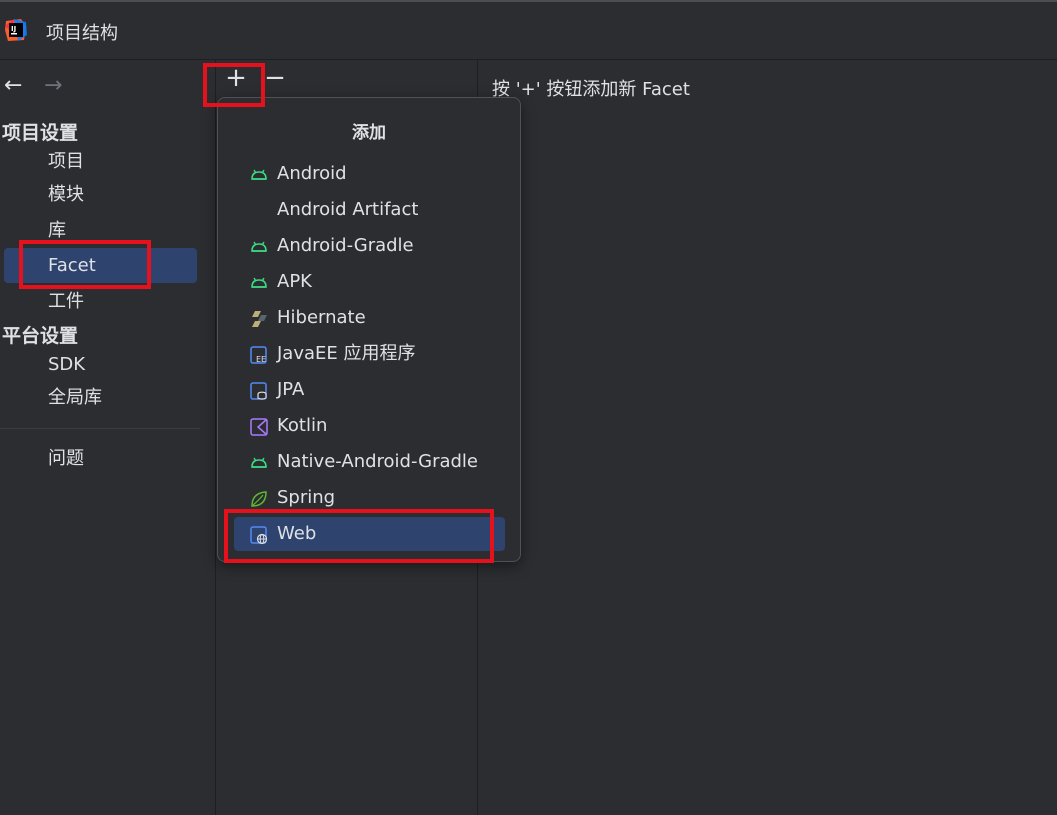  What do you see at coordinates (100, 194) in the screenshot?
I see `sidebar-item-modules: 模块` at bounding box center [100, 194].